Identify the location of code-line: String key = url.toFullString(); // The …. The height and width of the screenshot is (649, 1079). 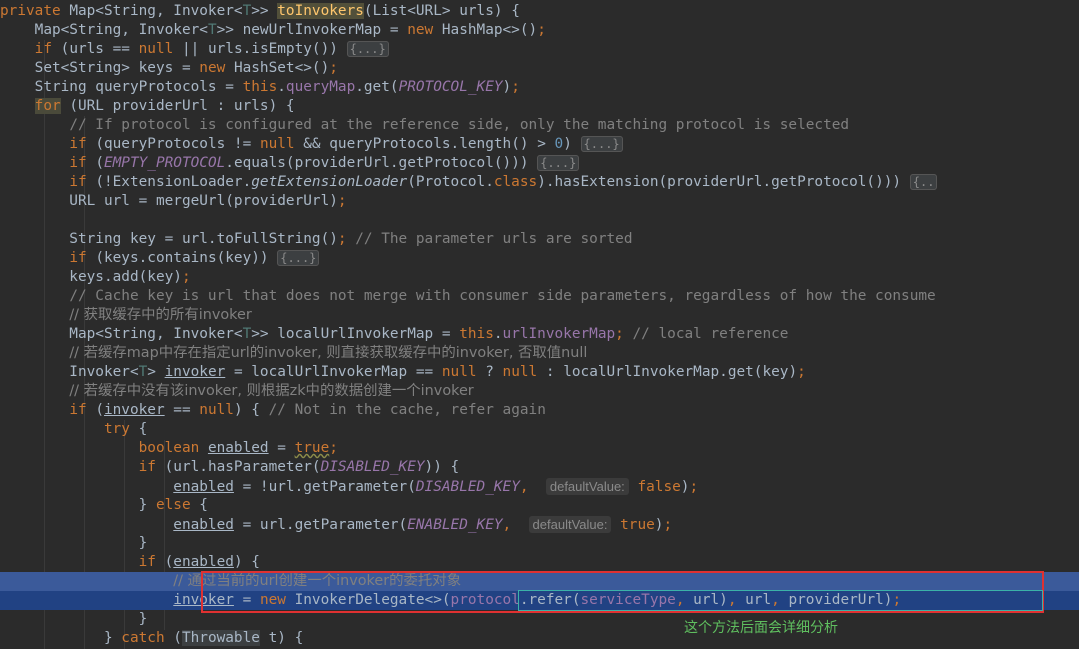
(539, 239).